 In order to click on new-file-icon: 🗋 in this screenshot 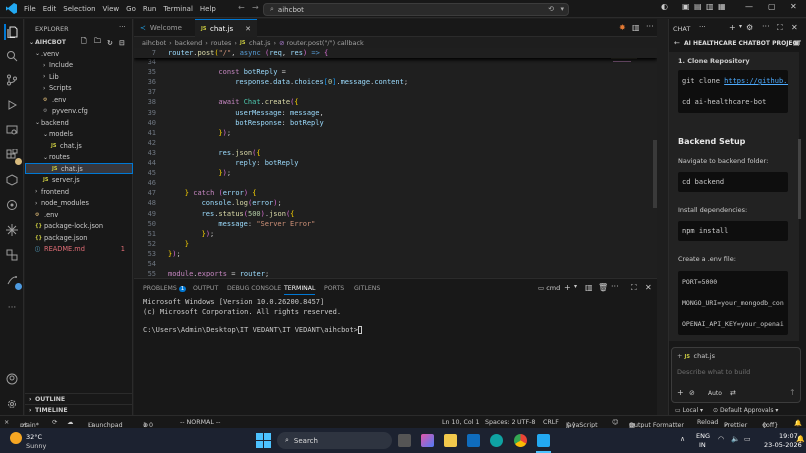, I will do `click(84, 42)`.